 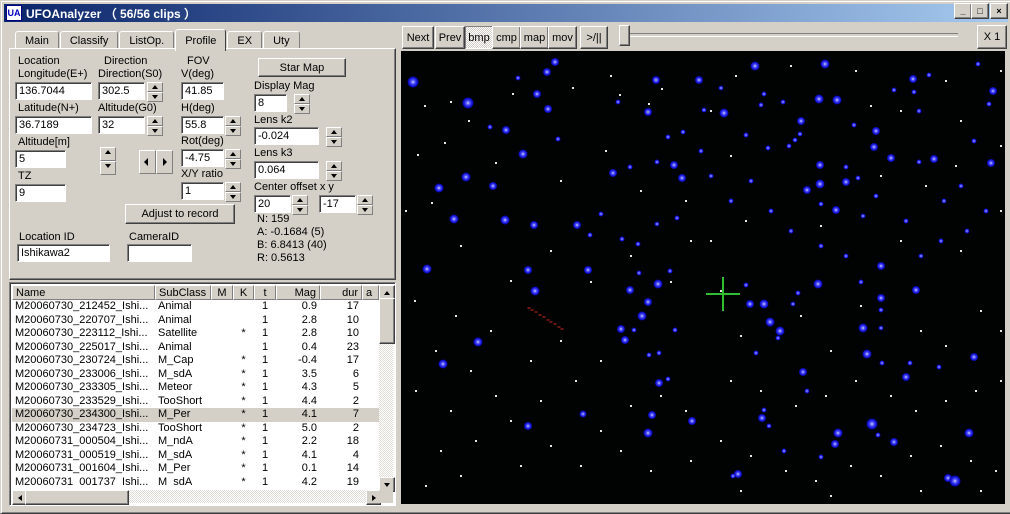 What do you see at coordinates (201, 40) in the screenshot?
I see `tab-profile: Profile` at bounding box center [201, 40].